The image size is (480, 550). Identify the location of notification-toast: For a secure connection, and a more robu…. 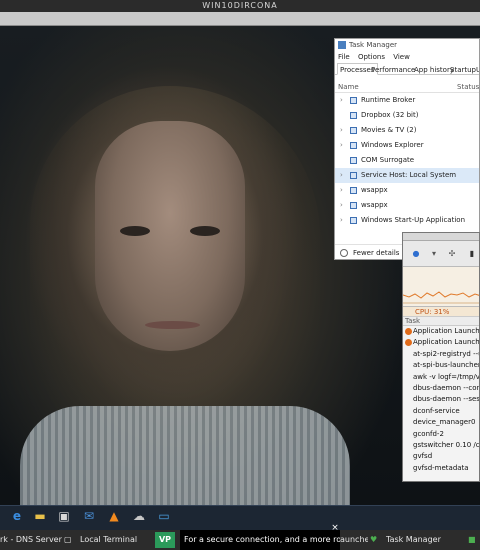
(260, 540).